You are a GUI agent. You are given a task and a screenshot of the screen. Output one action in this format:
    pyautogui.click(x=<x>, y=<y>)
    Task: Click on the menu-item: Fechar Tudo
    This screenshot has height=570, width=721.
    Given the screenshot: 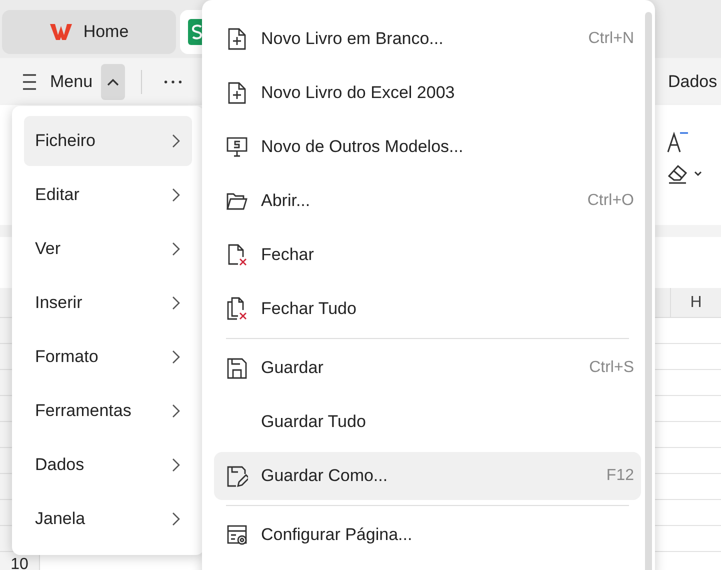 What is the action you would take?
    pyautogui.click(x=427, y=309)
    